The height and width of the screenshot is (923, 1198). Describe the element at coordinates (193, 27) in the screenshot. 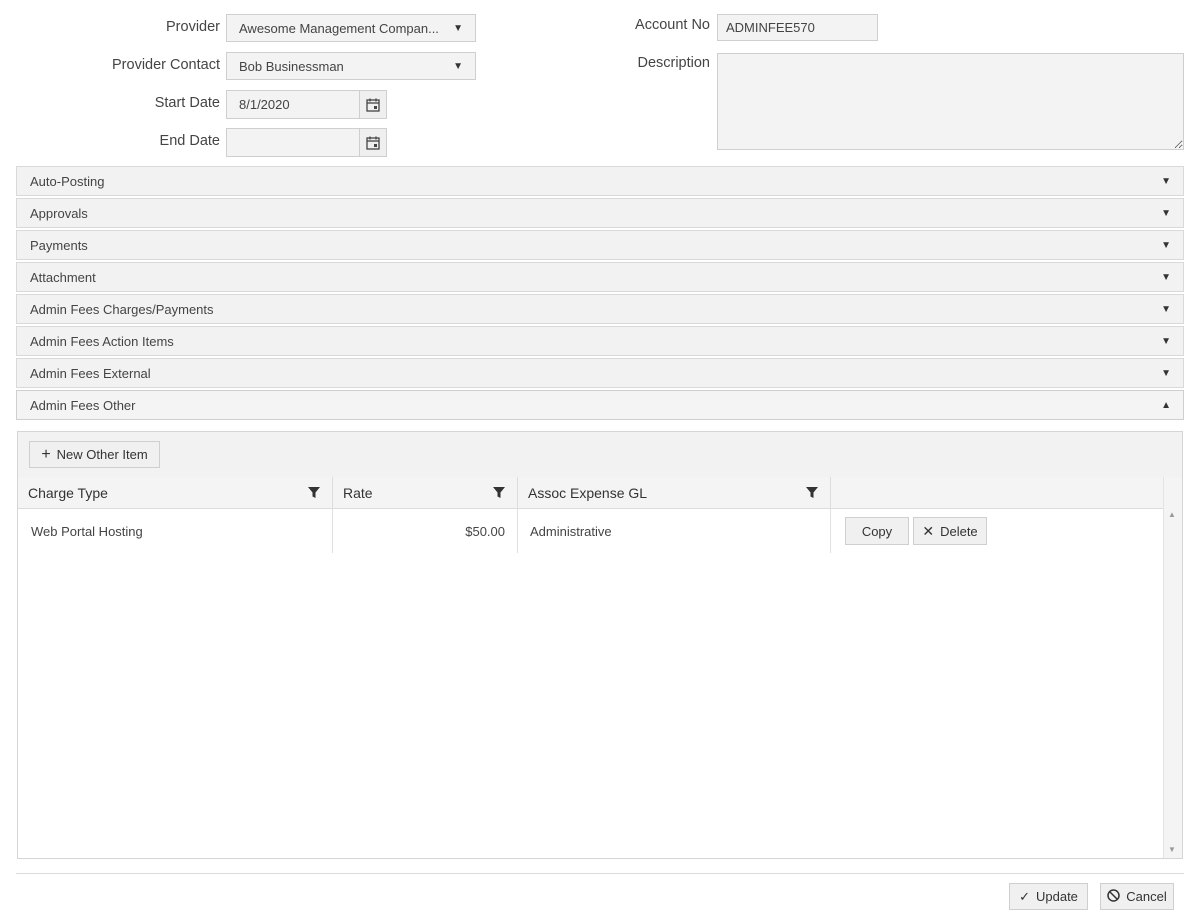

I see `provider-label: Provider` at that location.